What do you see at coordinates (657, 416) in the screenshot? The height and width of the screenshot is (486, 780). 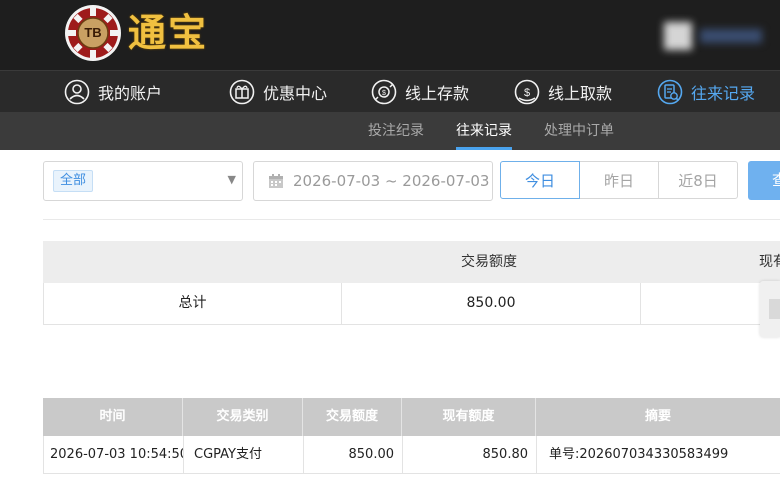 I see `detail-header-summary: 摘要` at bounding box center [657, 416].